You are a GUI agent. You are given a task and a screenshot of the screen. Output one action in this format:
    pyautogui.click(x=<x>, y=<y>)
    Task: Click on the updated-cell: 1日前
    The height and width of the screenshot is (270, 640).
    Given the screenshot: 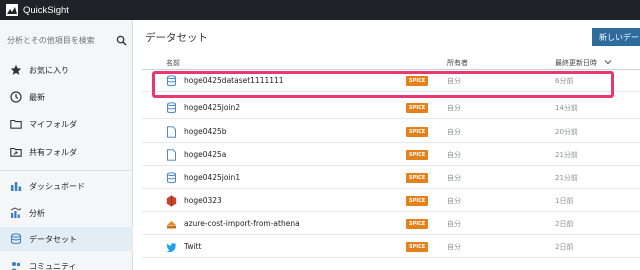 What is the action you would take?
    pyautogui.click(x=564, y=201)
    